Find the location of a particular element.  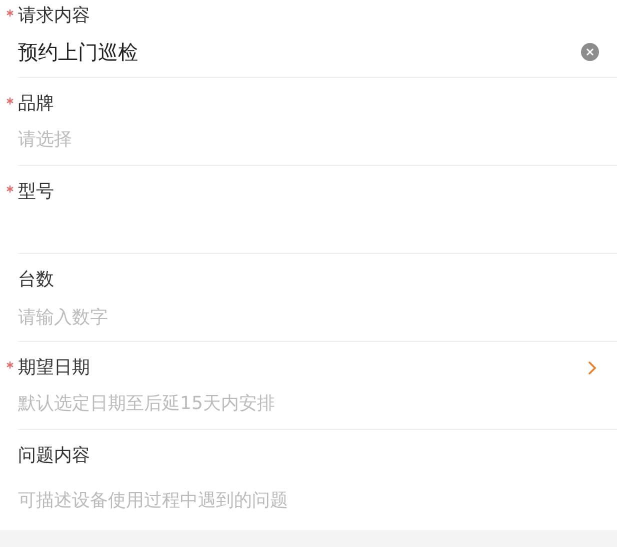

field-label: 台数 is located at coordinates (36, 280).